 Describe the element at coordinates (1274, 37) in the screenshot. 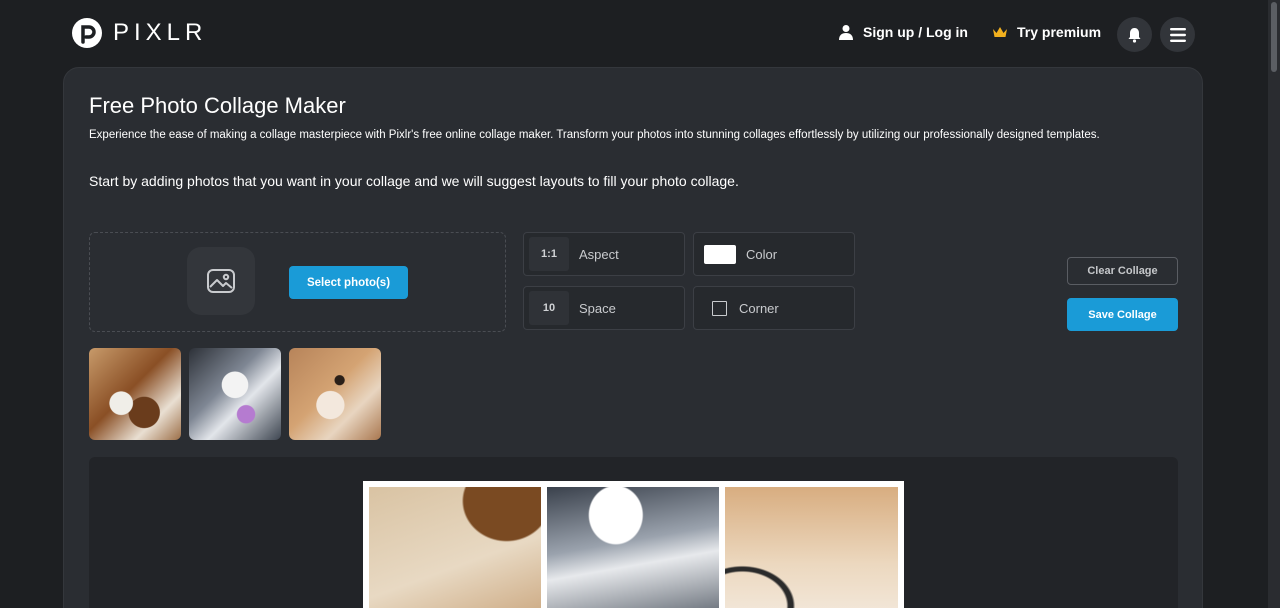

I see `scrollbar-thumb` at that location.